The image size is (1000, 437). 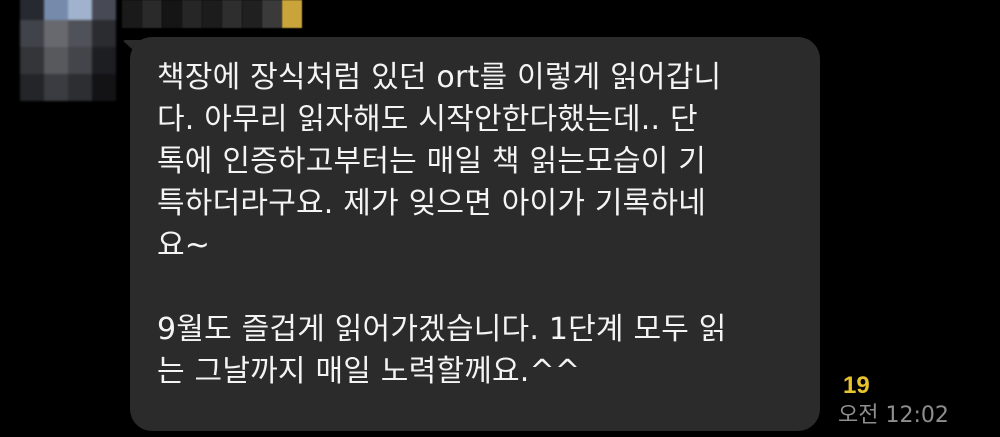 What do you see at coordinates (212, 14) in the screenshot?
I see `sender-name-blurred` at bounding box center [212, 14].